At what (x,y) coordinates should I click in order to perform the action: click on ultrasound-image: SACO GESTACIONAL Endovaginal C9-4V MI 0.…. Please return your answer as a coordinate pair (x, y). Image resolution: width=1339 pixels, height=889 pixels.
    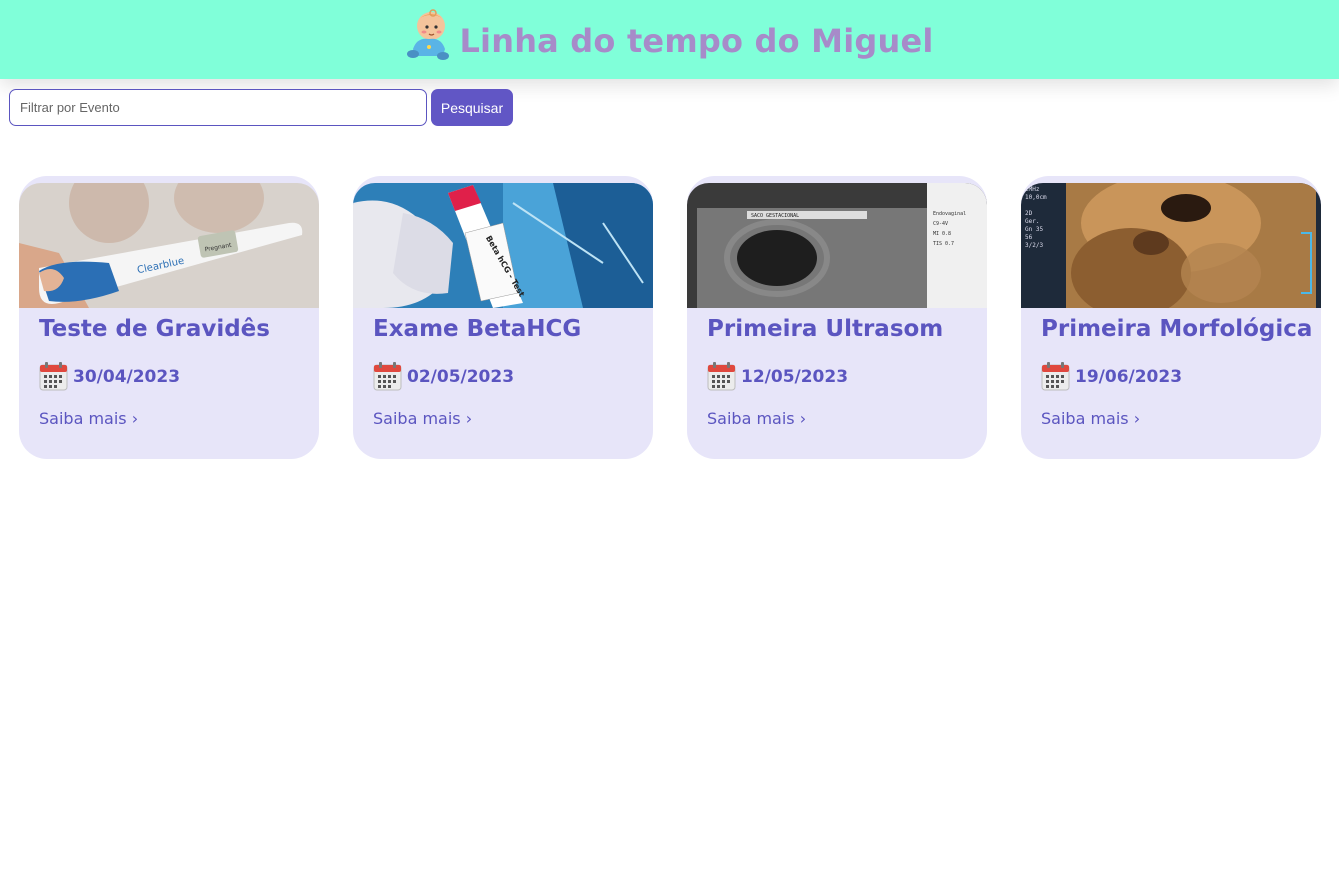
    Looking at the image, I should click on (837, 245).